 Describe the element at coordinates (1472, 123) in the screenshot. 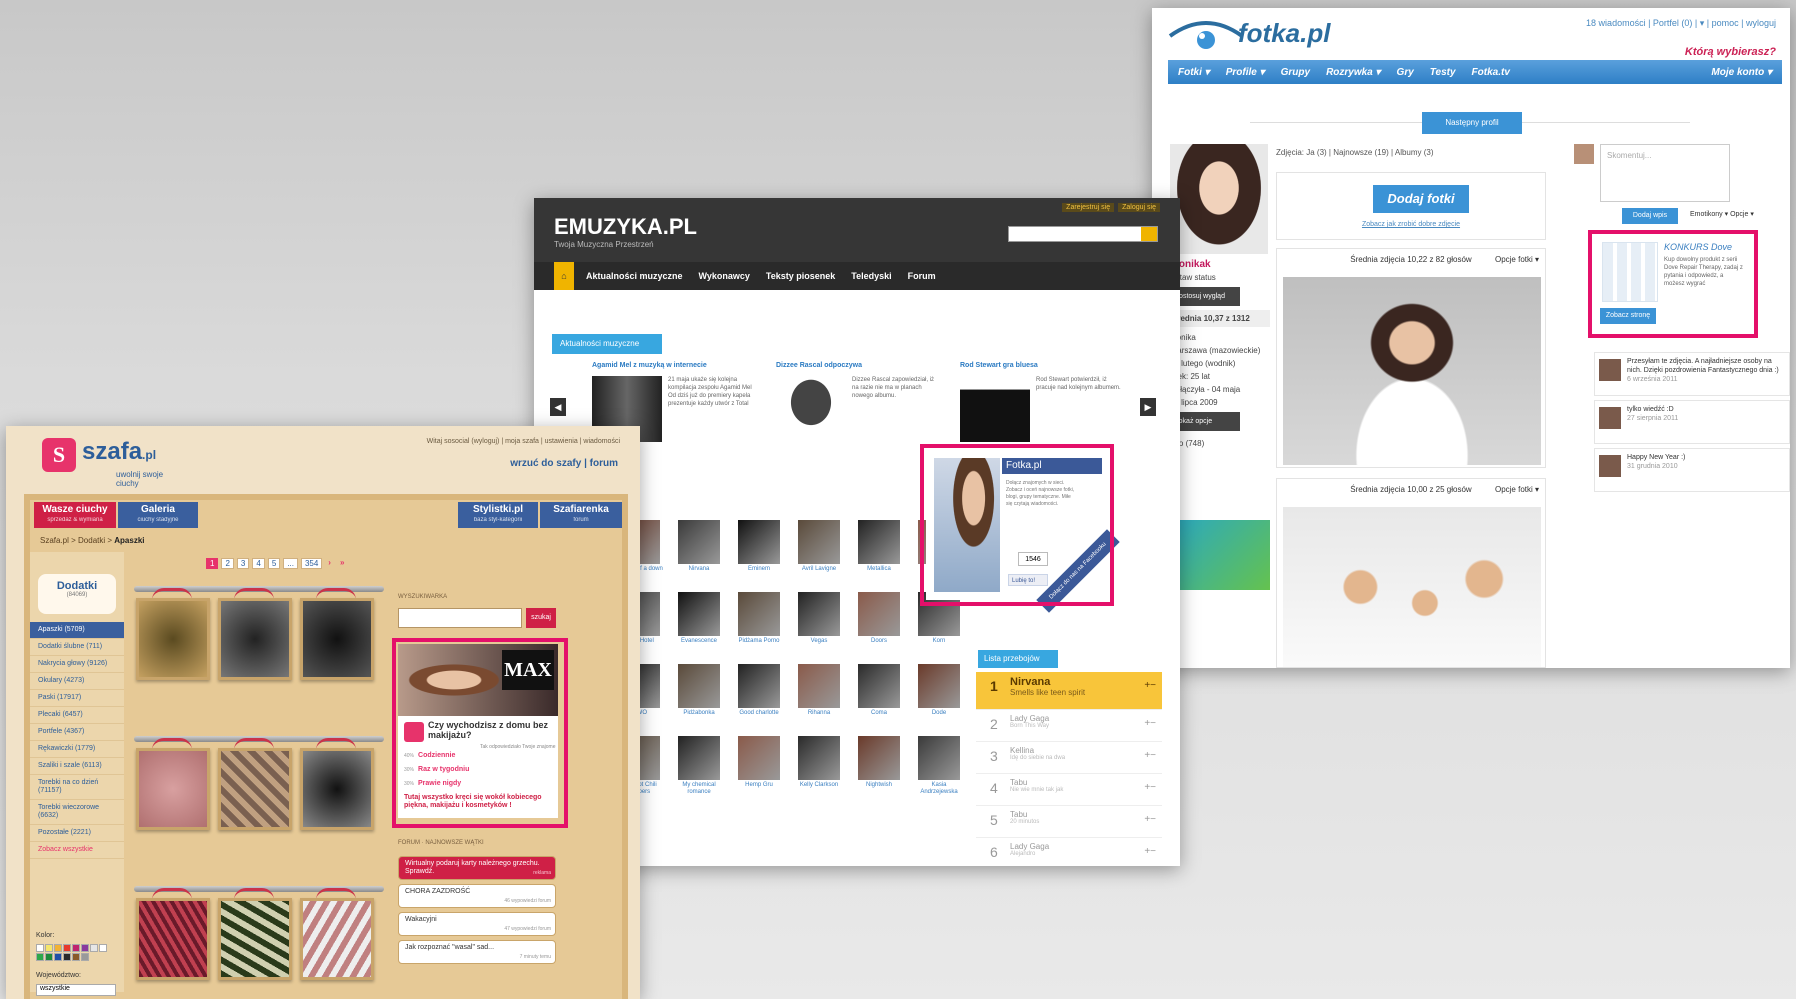

I see `next-profile-button: Następny profil` at that location.